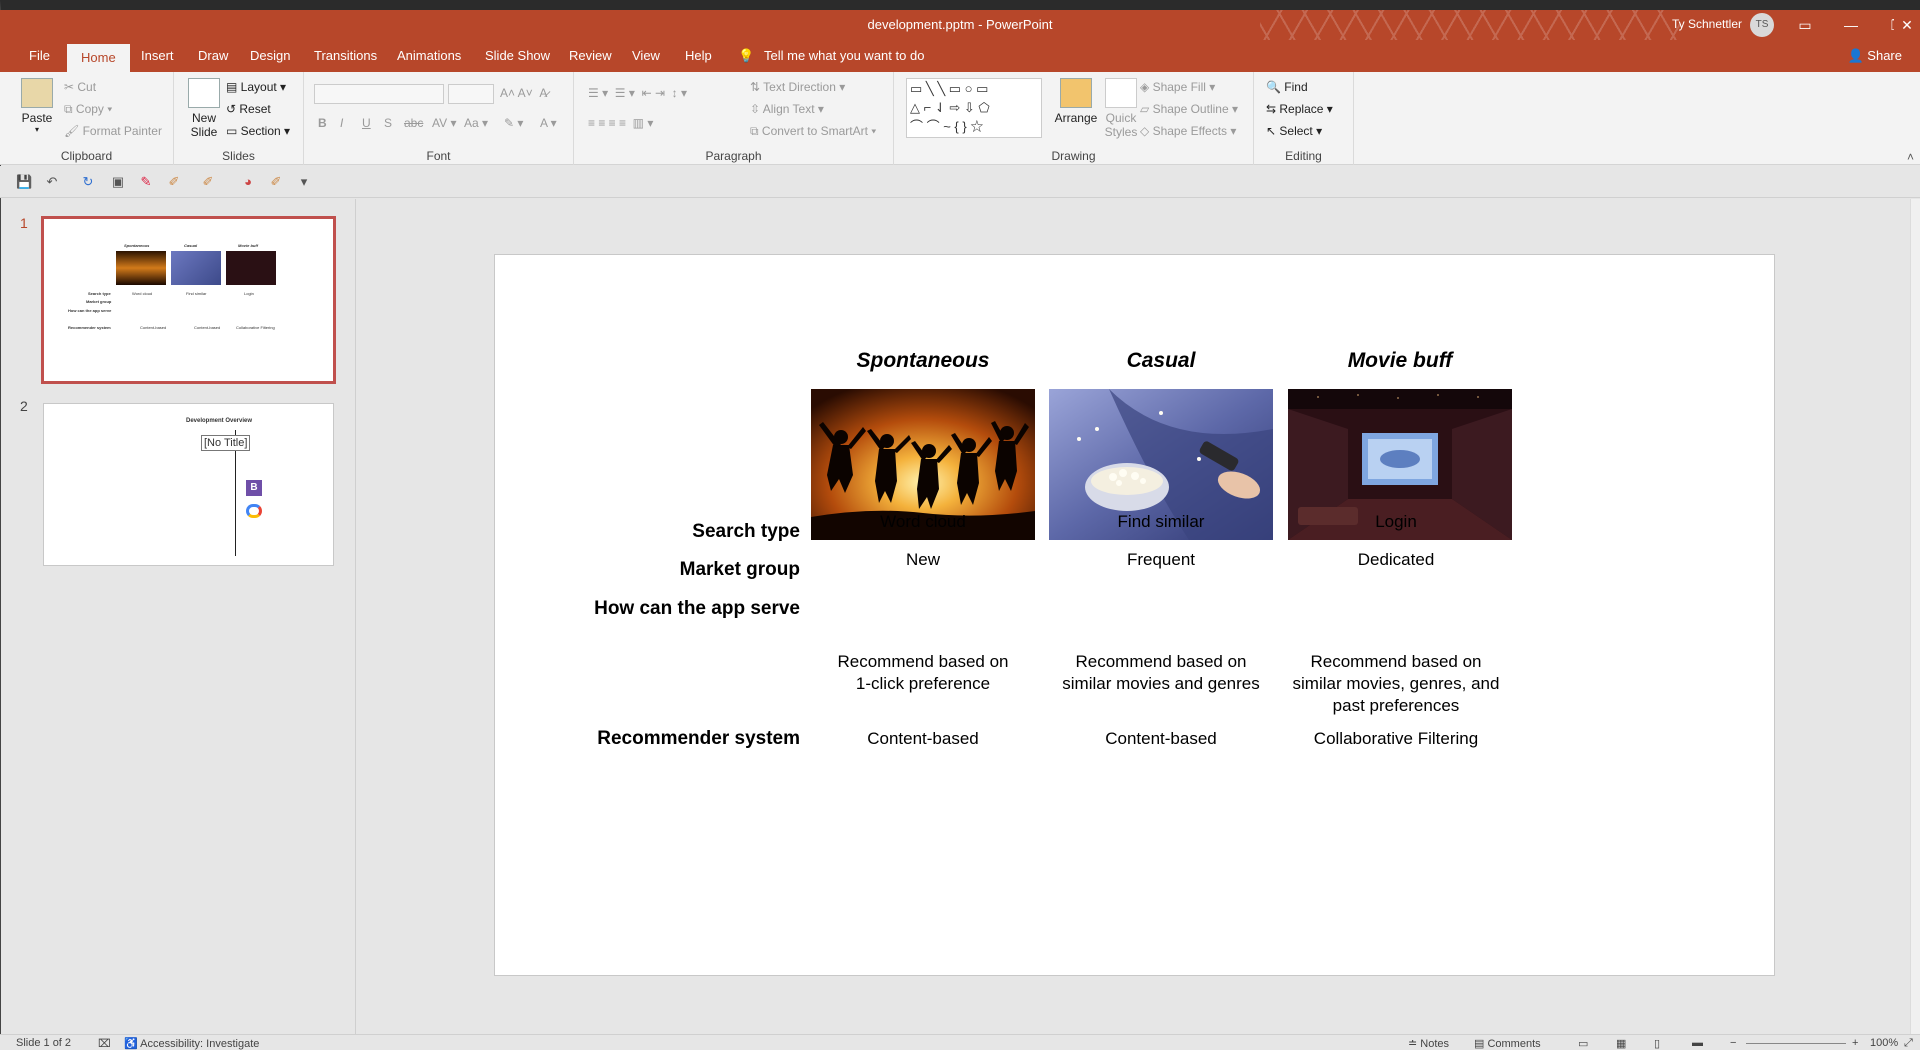 The width and height of the screenshot is (1920, 1050). What do you see at coordinates (37, 118) in the screenshot?
I see `paste-label: Paste` at bounding box center [37, 118].